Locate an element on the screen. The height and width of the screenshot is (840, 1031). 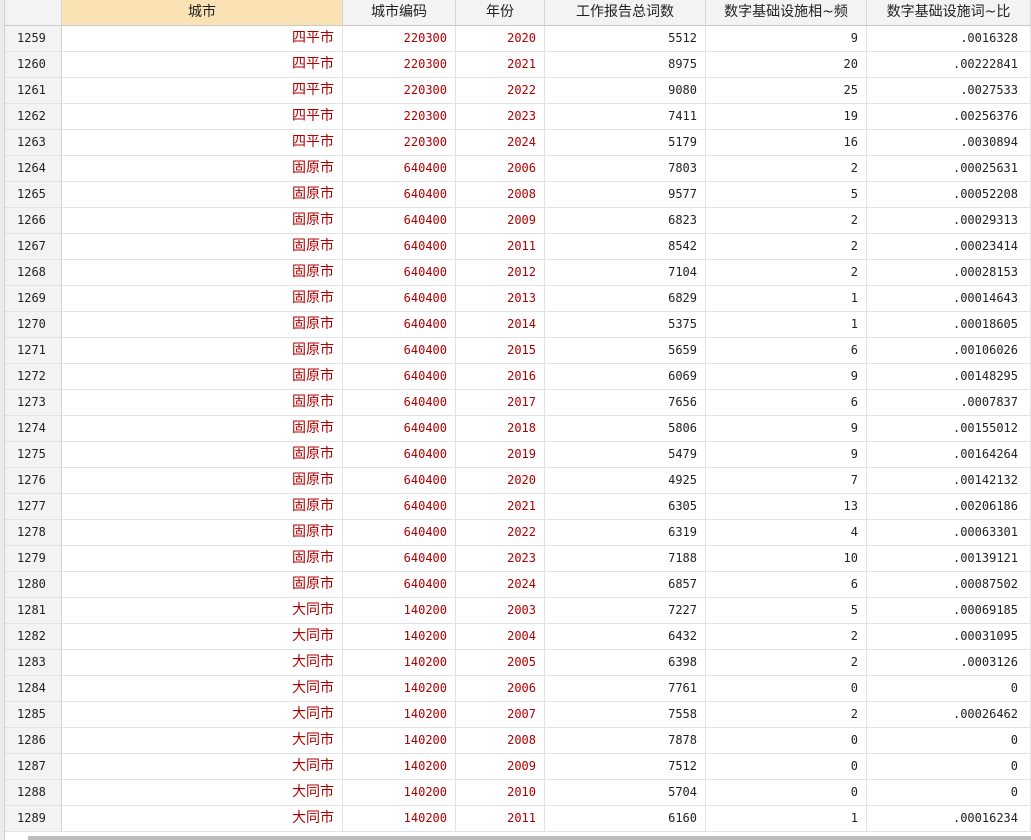
year-cell: 2021 is located at coordinates (500, 507).